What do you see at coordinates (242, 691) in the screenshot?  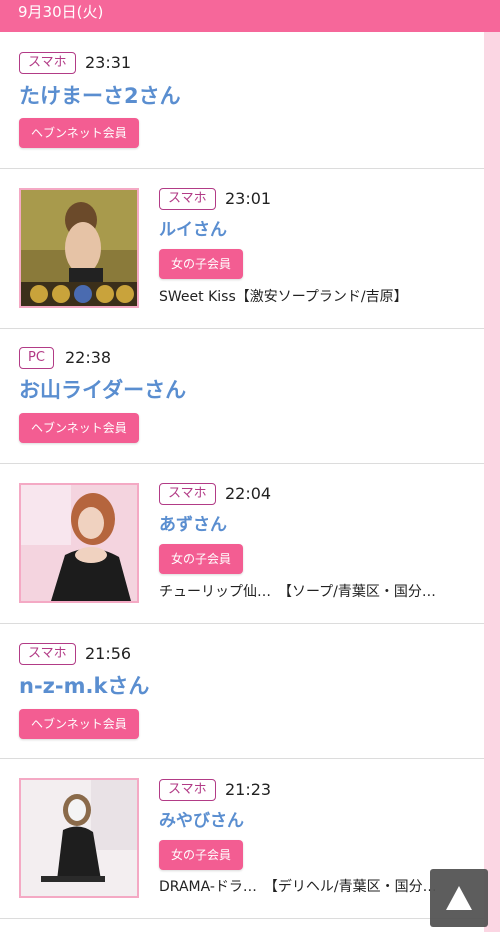 I see `list-item: スマホ 21:56 n-z-m.kさん ヘブンネット会員` at bounding box center [242, 691].